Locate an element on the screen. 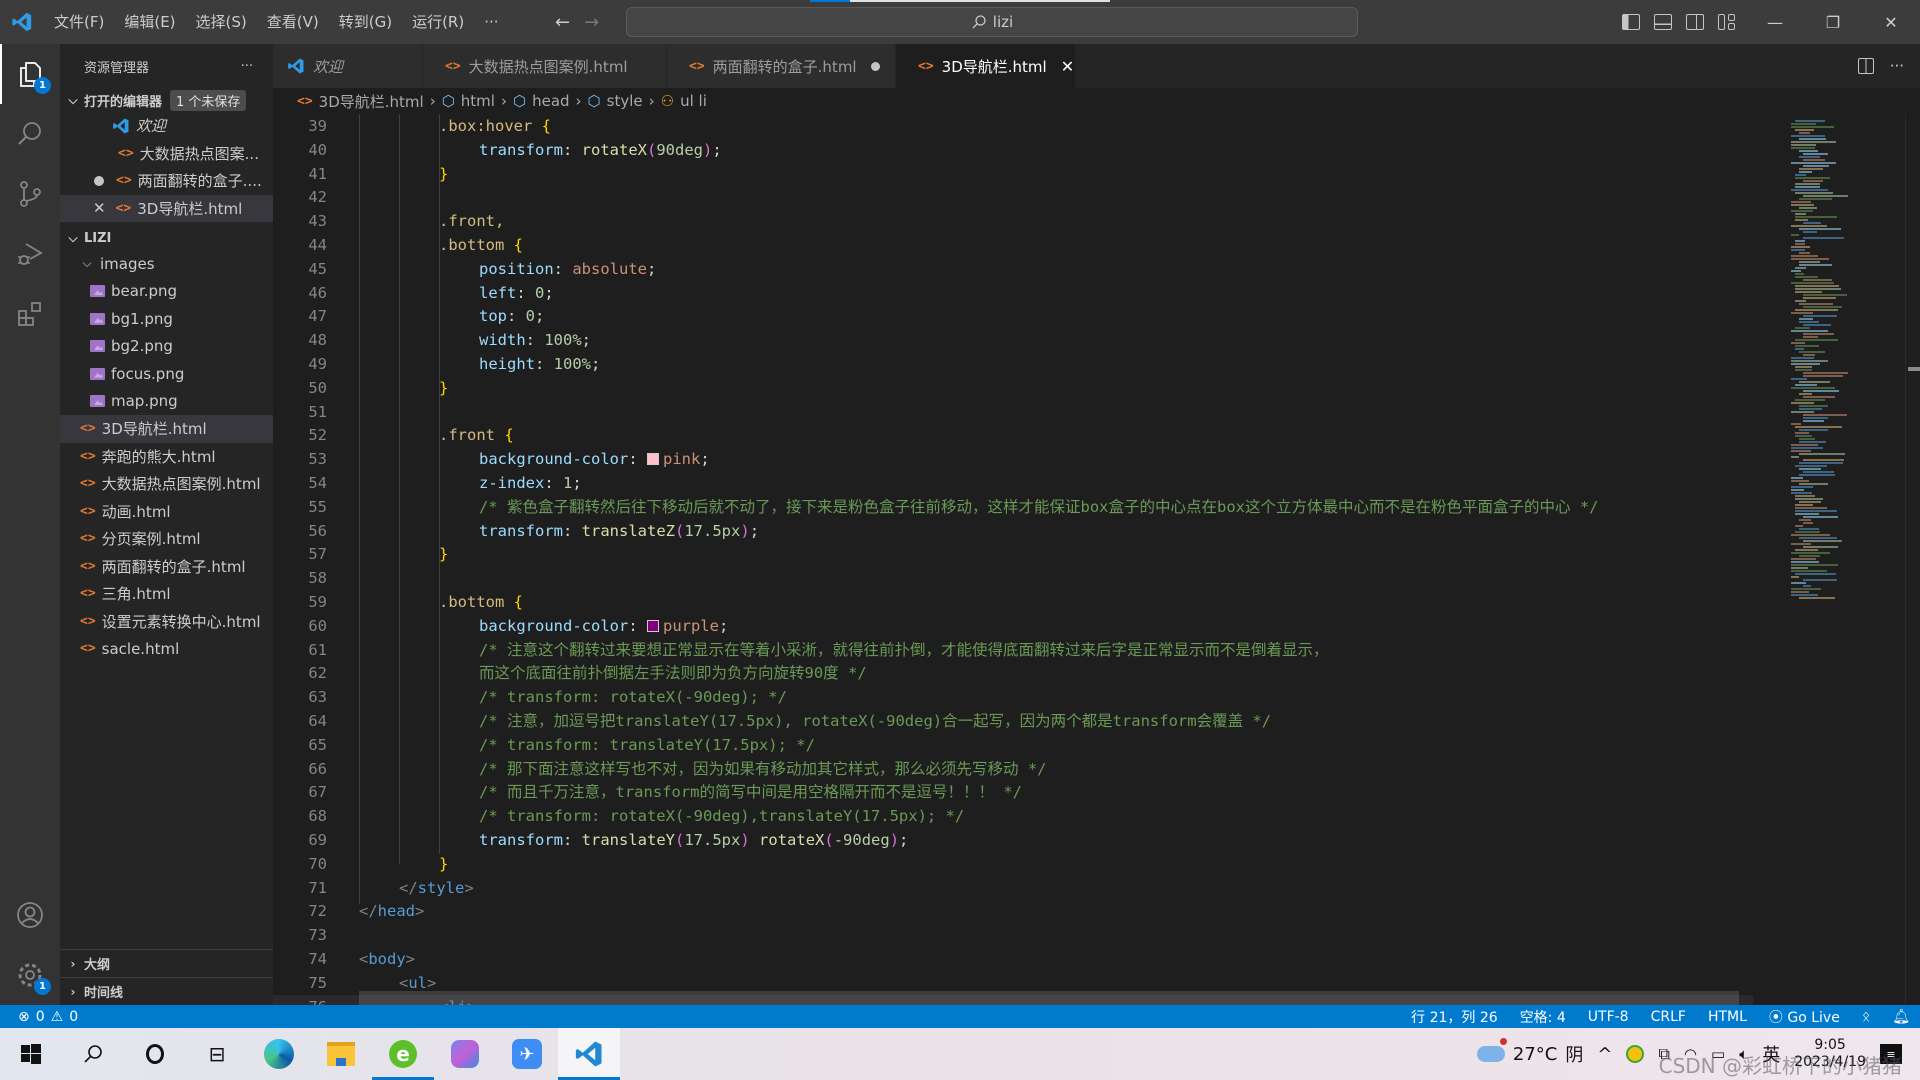 The width and height of the screenshot is (1920, 1080). tab-bigdata: <> 大数据热点图案例.html is located at coordinates (545, 66).